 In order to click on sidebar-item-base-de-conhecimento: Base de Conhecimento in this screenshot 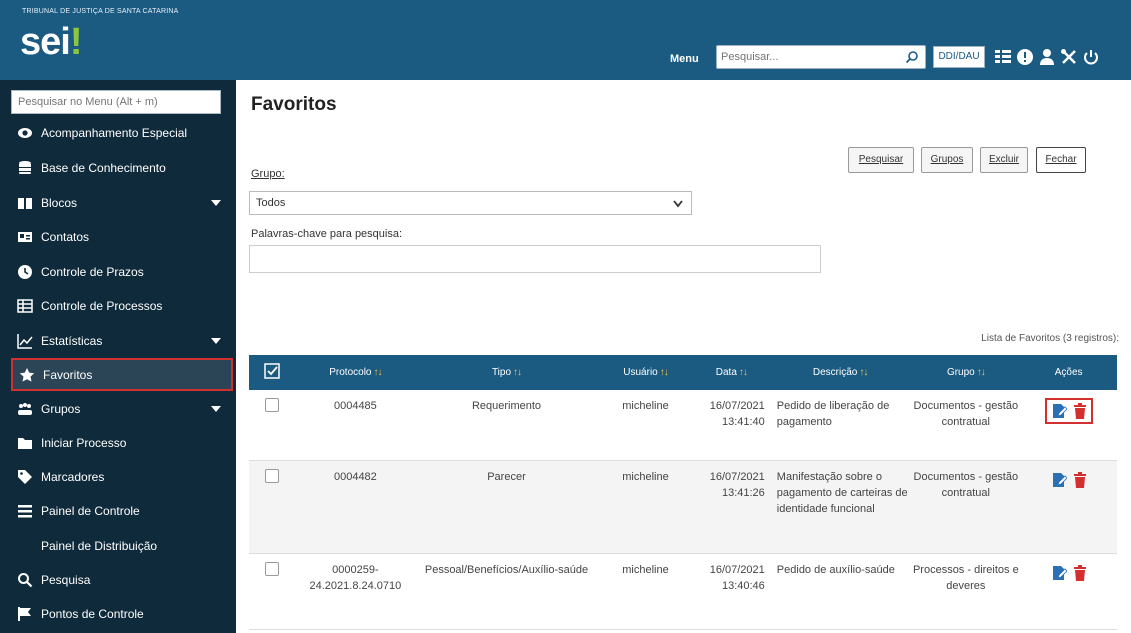, I will do `click(122, 168)`.